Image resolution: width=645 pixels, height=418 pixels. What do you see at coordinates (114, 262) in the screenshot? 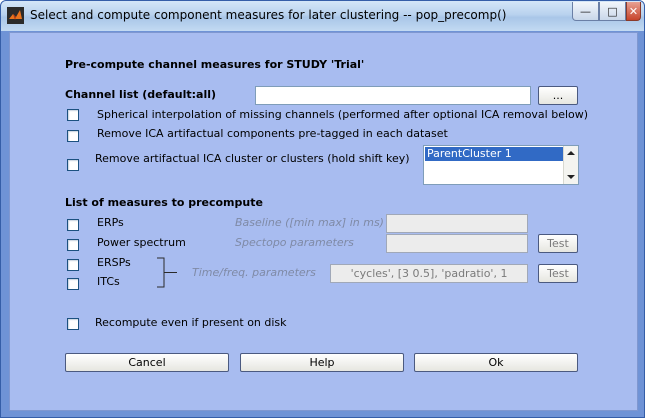
I see `ersps-label: ERSPs` at bounding box center [114, 262].